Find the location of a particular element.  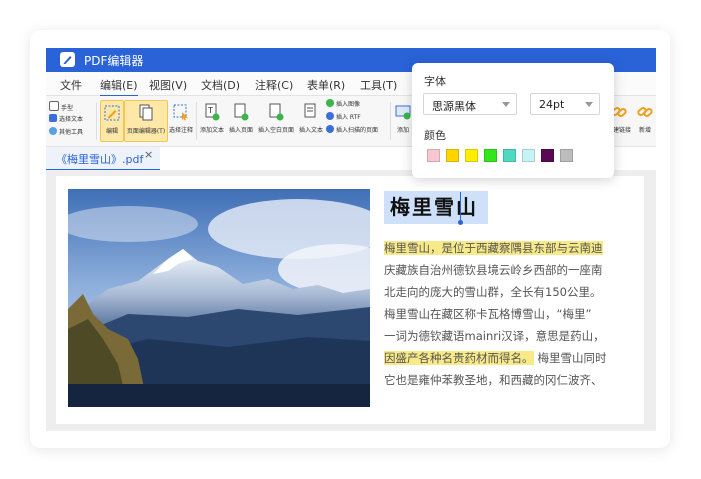

insert-scan-tool: 插入扫描的页面 is located at coordinates (352, 130).